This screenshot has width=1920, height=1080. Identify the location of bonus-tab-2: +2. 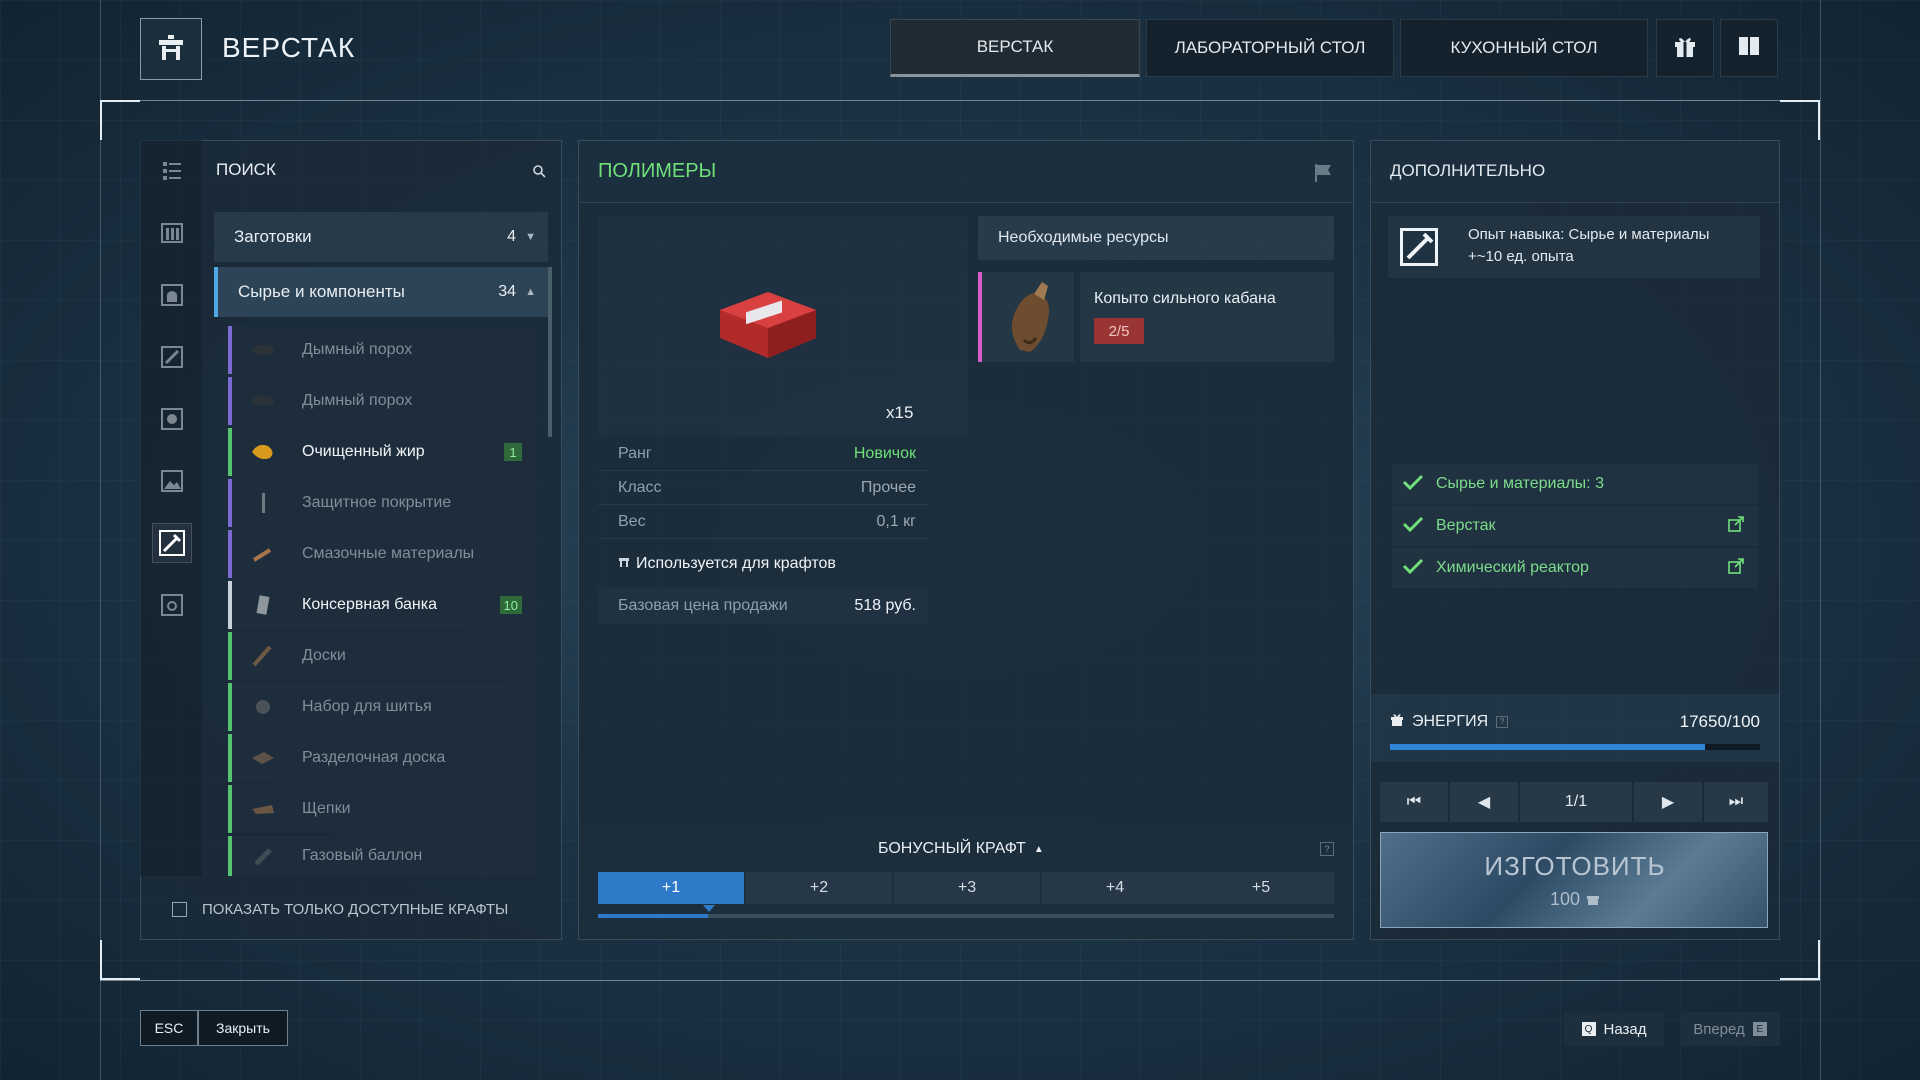
(819, 888).